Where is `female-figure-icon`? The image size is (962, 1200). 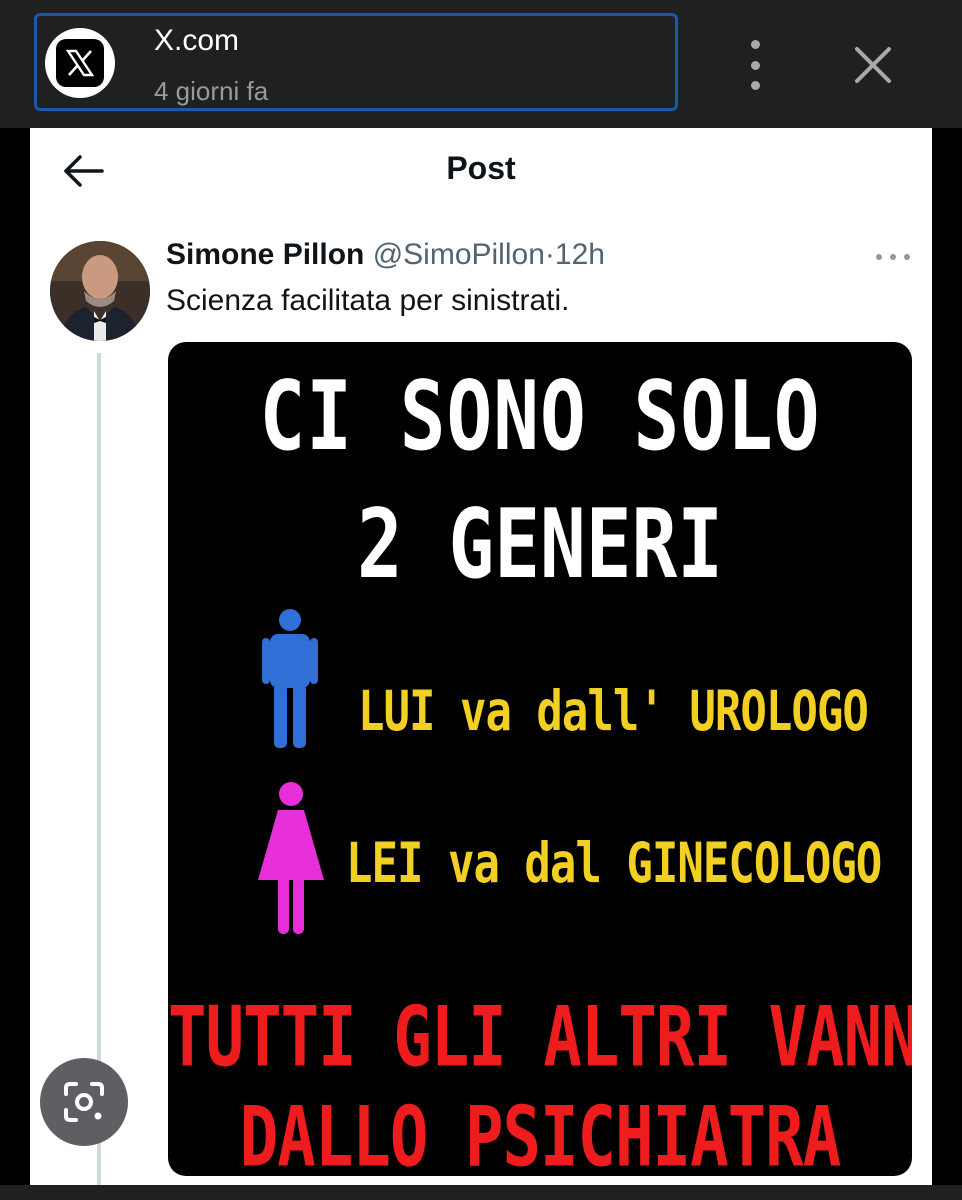
female-figure-icon is located at coordinates (291, 860).